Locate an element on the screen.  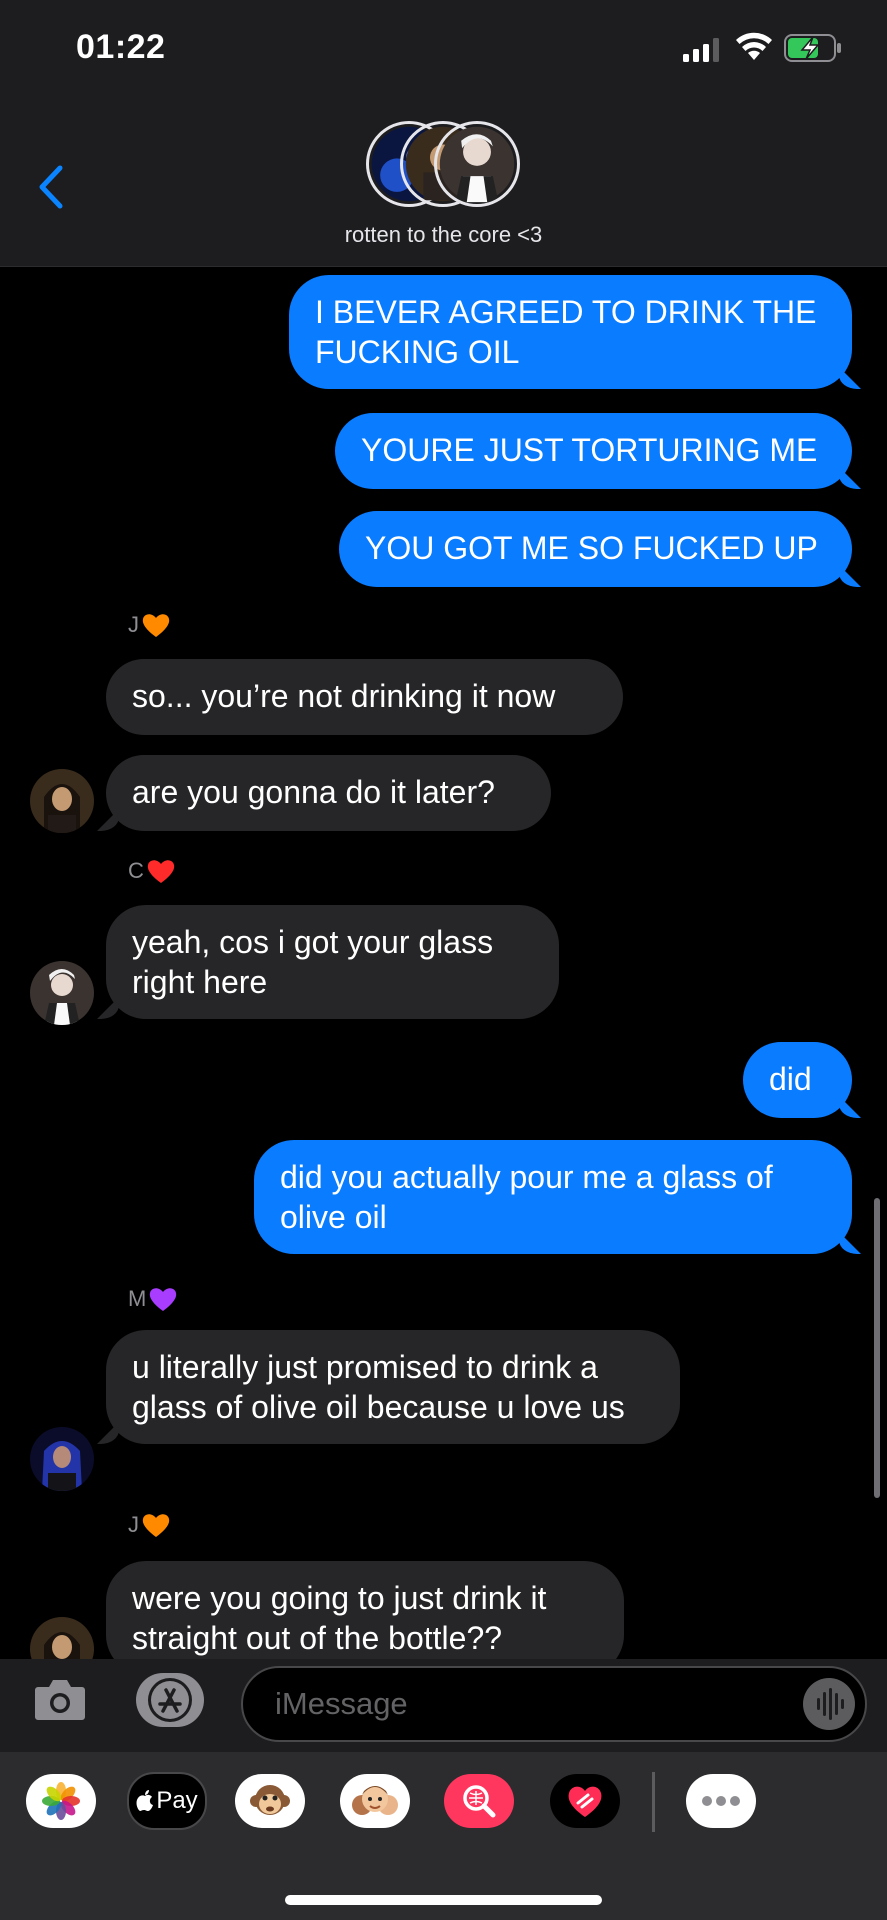
app-store-button is located at coordinates (170, 1700).